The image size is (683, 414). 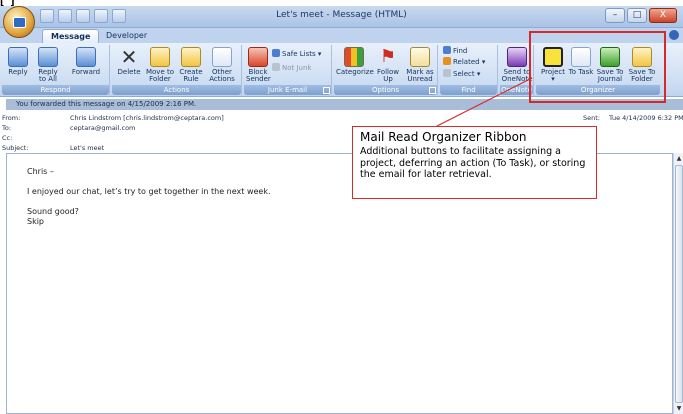 What do you see at coordinates (160, 57) in the screenshot?
I see `folder-icon` at bounding box center [160, 57].